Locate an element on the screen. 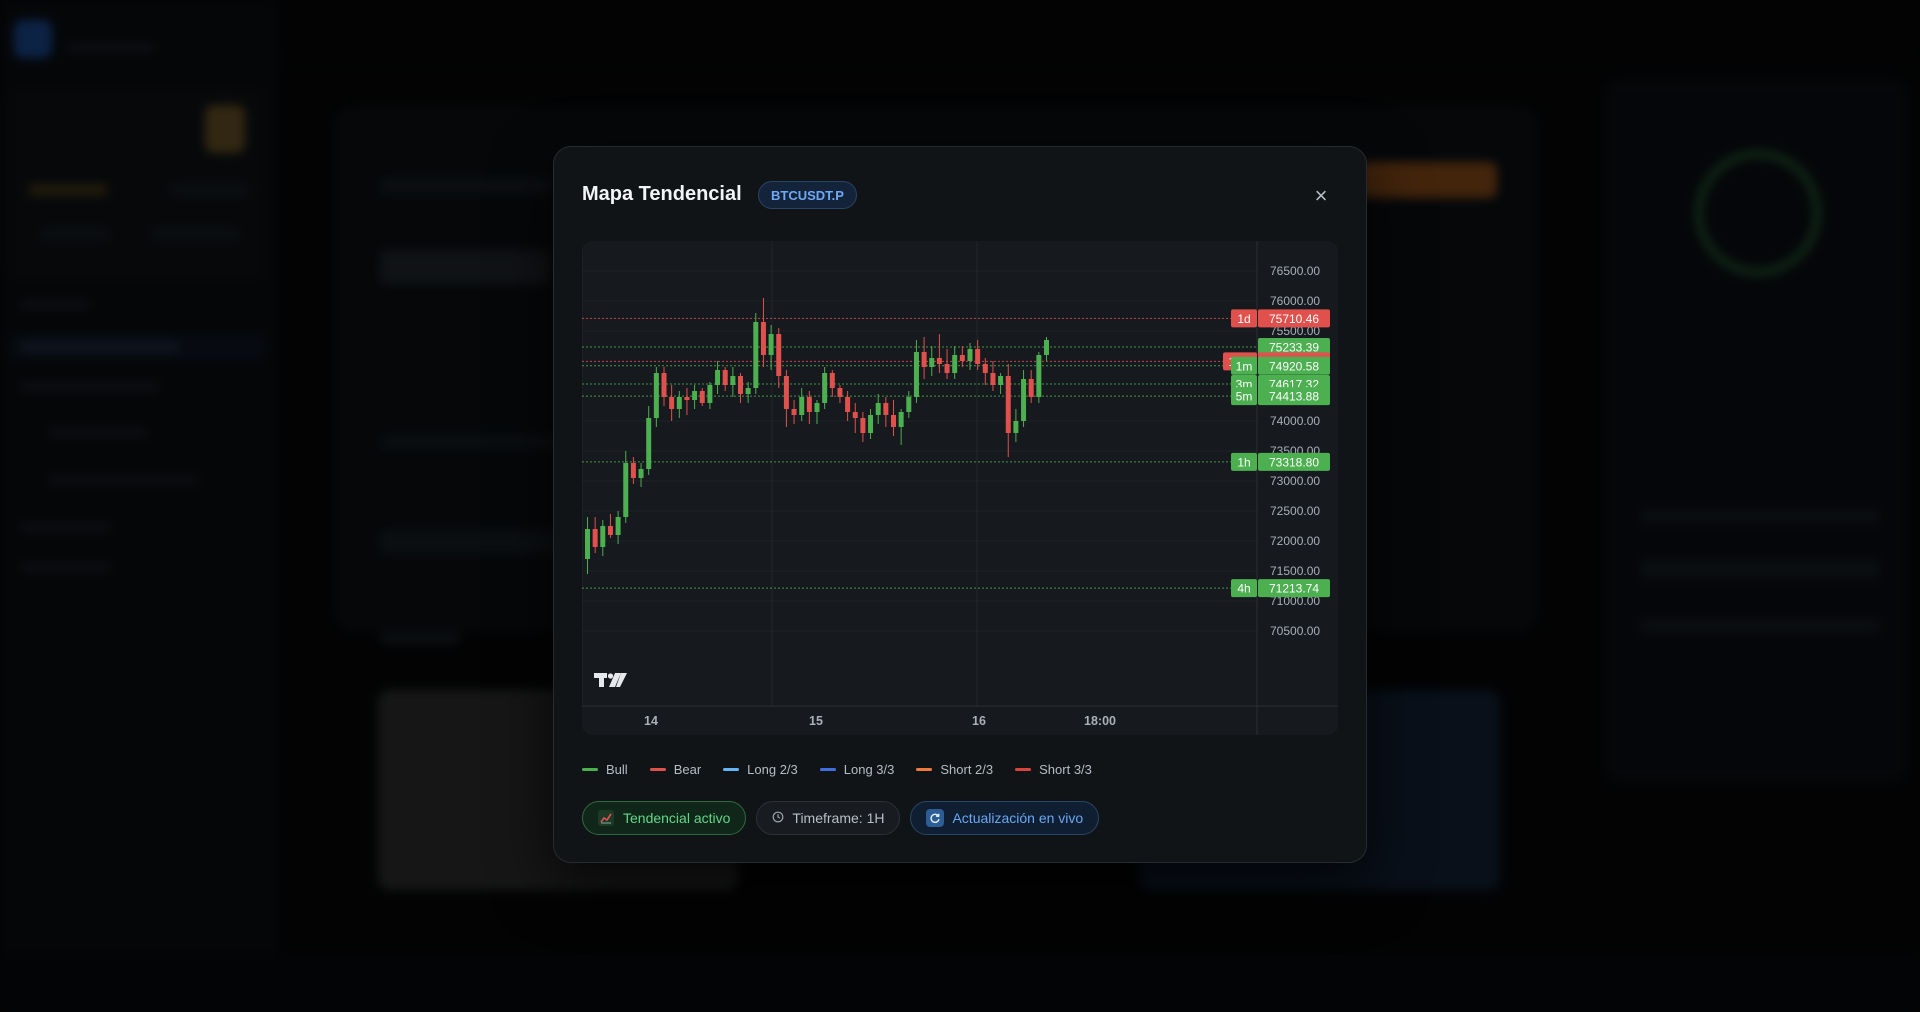 This screenshot has width=1920, height=1012. level-price-label: 73318.80 is located at coordinates (1294, 462).